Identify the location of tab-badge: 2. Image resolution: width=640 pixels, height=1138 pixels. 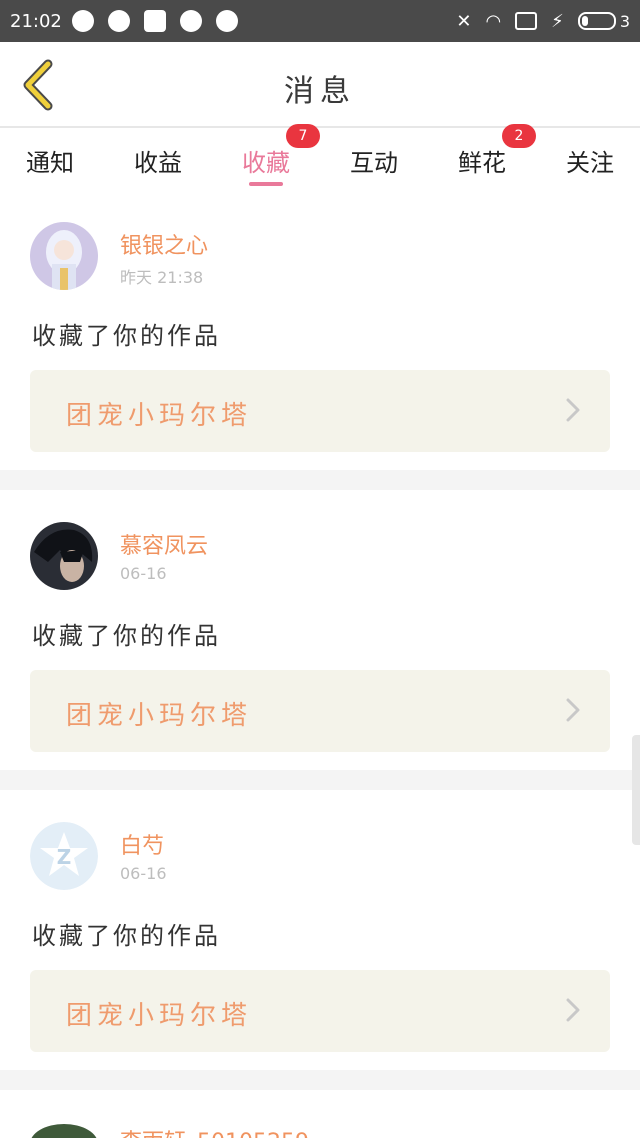
(519, 136).